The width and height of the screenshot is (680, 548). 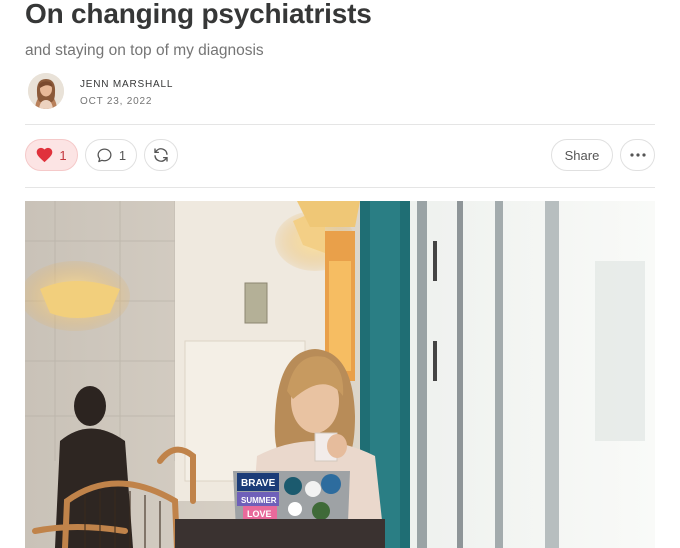 I want to click on comment-bubble-icon, so click(x=104, y=155).